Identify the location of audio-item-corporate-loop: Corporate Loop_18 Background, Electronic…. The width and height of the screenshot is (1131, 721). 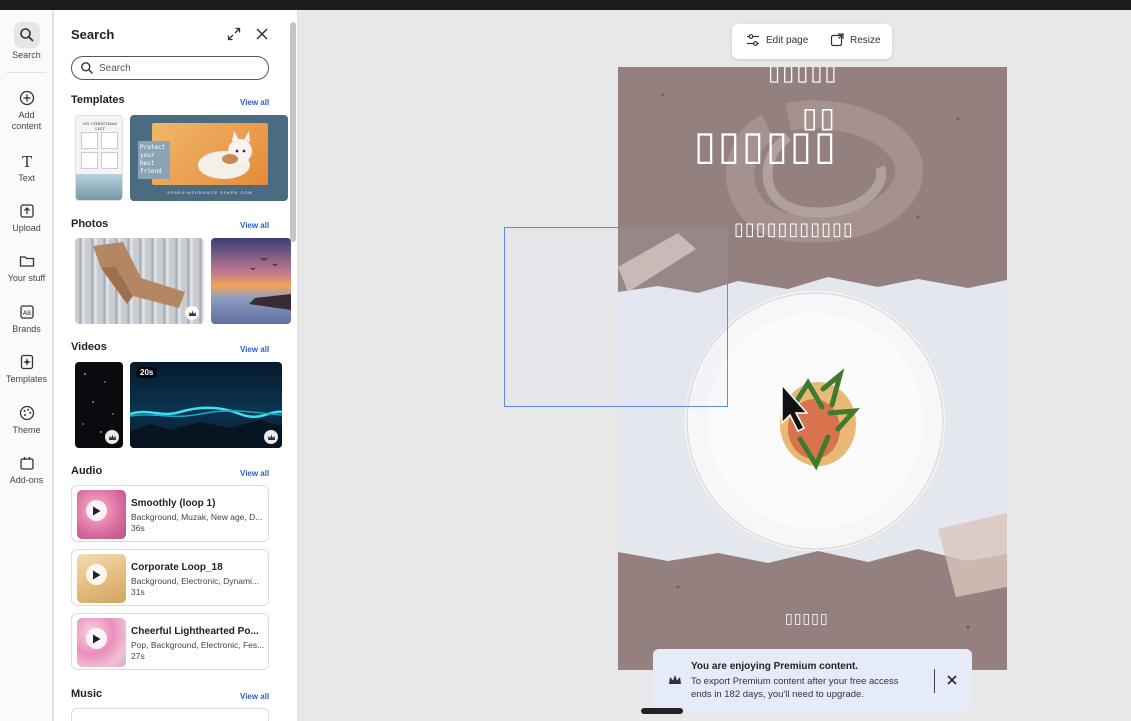
(170, 577).